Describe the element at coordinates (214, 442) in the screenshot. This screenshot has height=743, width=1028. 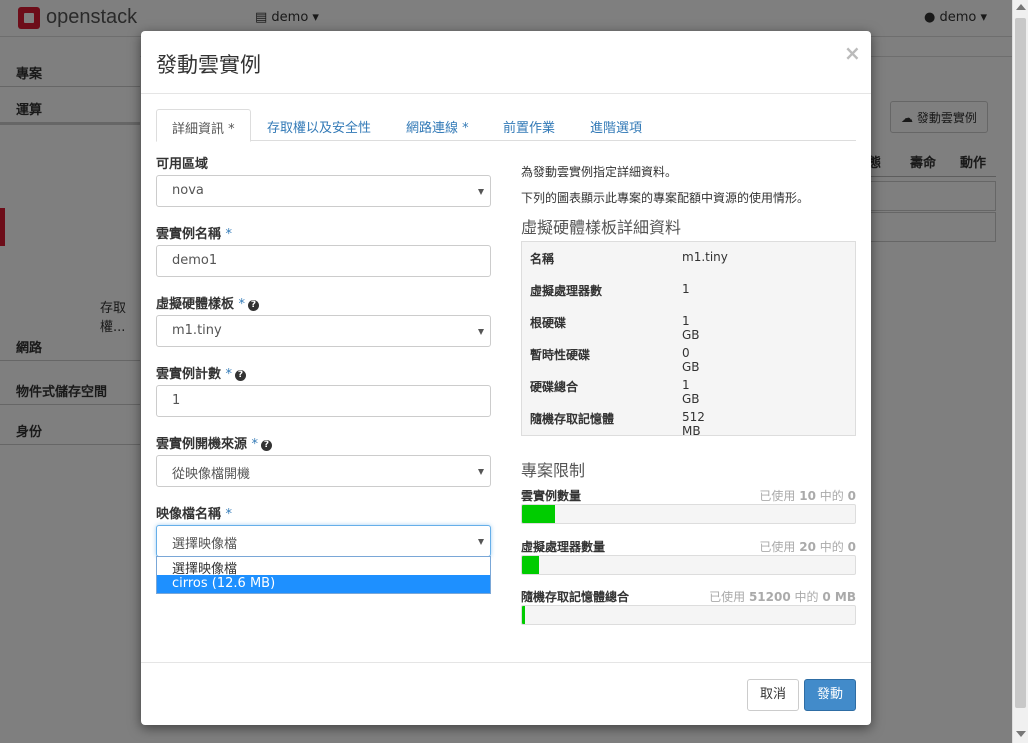
I see `boot-source-label: 雲實例開機來源 *?` at that location.